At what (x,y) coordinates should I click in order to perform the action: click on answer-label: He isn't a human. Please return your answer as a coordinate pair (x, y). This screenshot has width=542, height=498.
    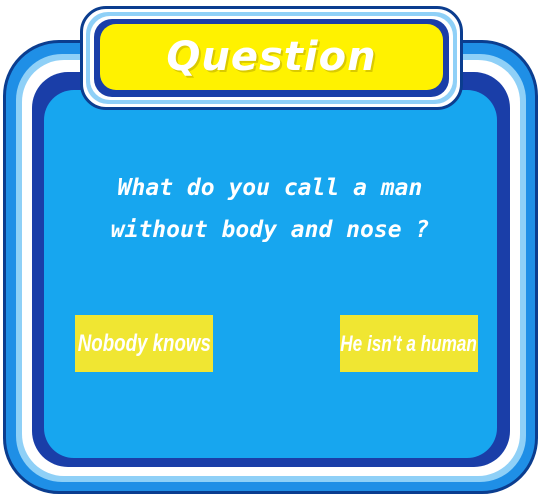
    Looking at the image, I should click on (409, 343).